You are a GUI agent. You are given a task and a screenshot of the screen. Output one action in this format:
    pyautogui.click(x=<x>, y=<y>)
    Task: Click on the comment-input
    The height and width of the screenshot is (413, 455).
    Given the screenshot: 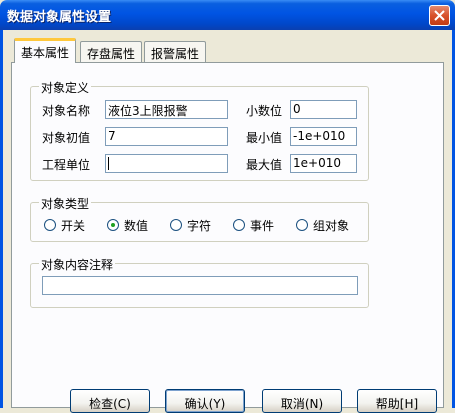 What is the action you would take?
    pyautogui.click(x=200, y=285)
    